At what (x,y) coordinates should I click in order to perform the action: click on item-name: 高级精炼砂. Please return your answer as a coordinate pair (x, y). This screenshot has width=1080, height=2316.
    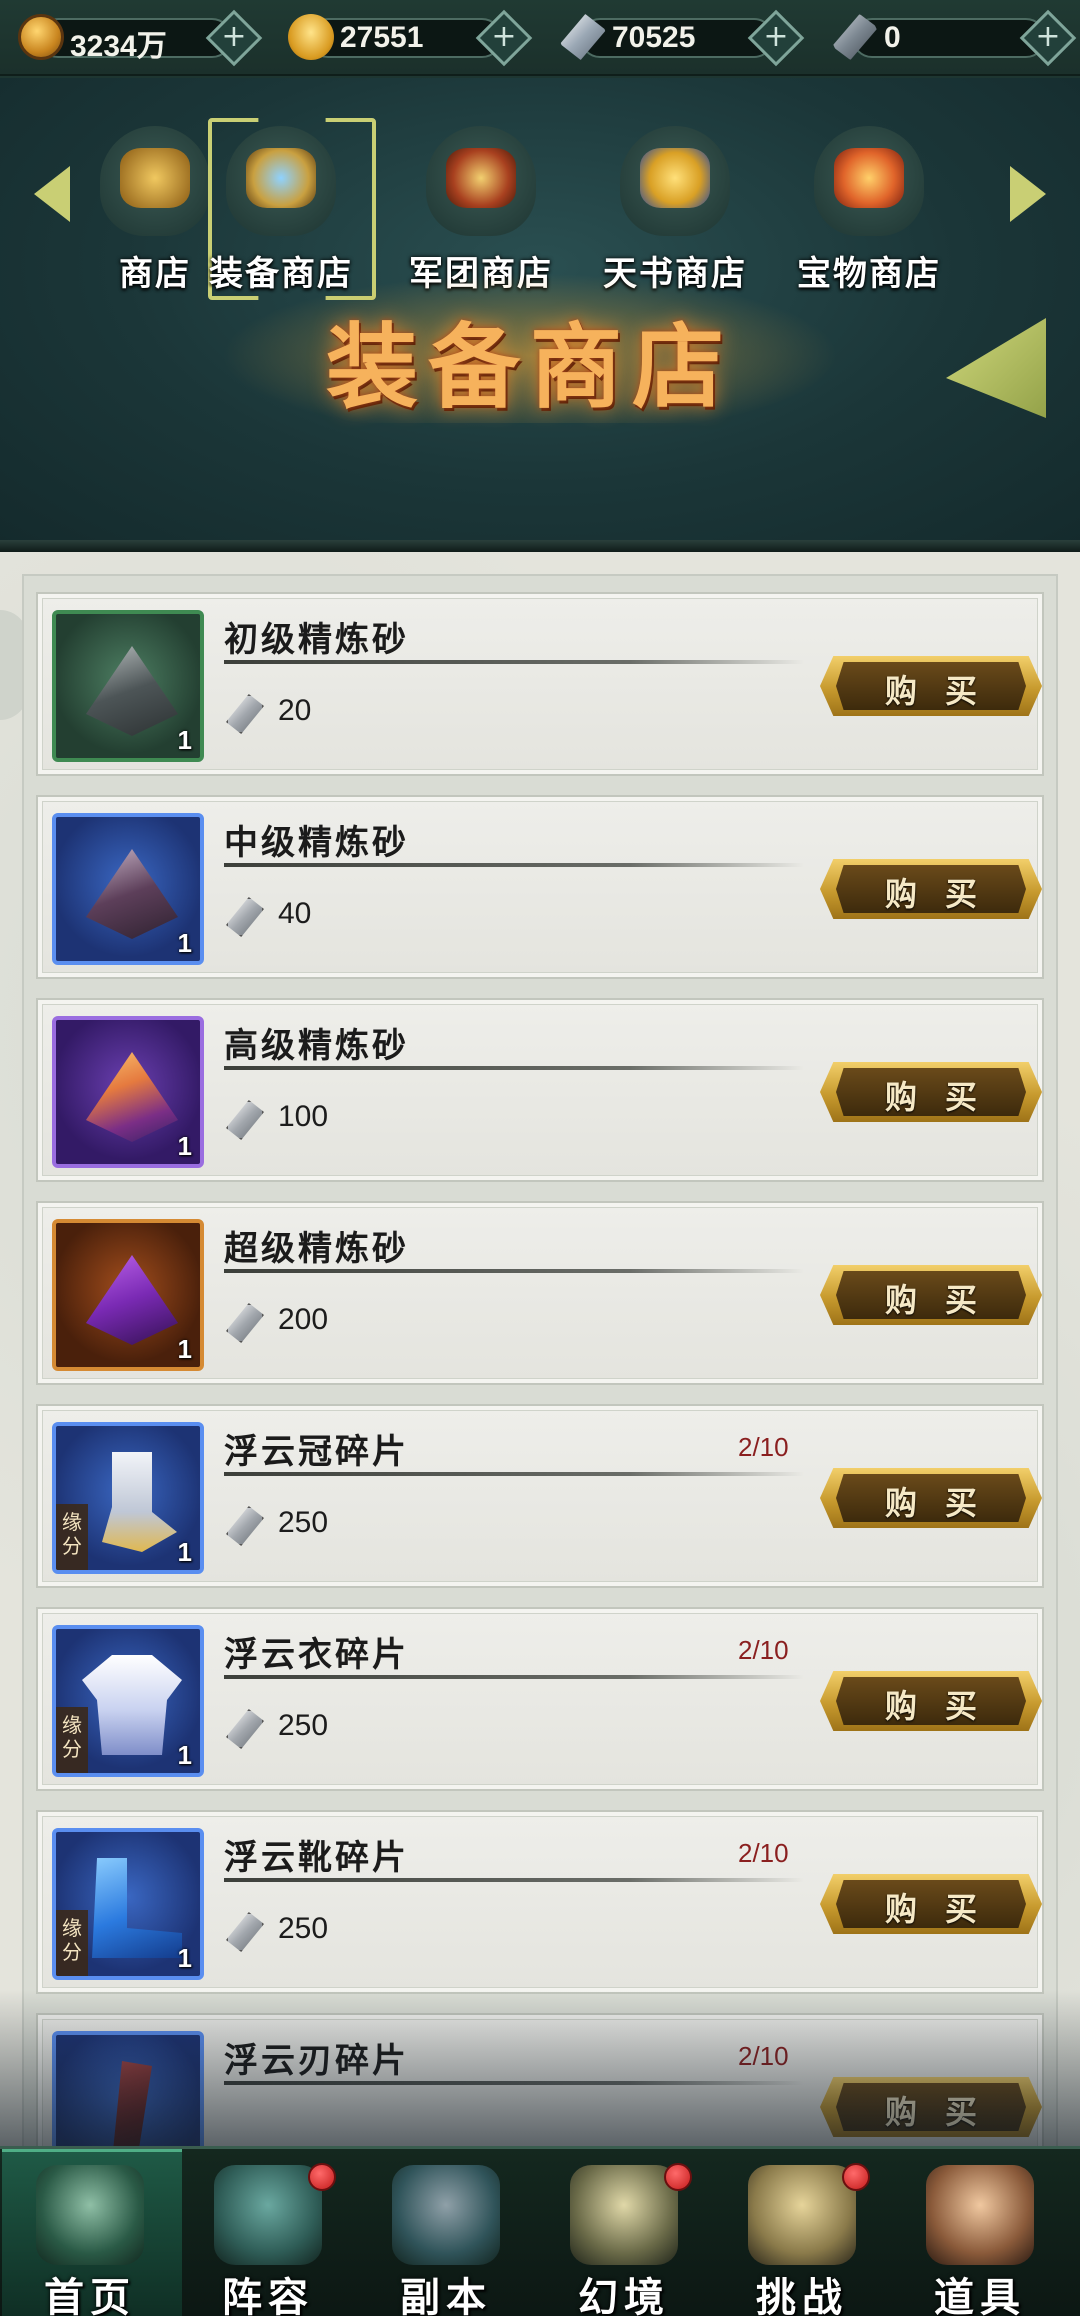
    Looking at the image, I should click on (316, 1046).